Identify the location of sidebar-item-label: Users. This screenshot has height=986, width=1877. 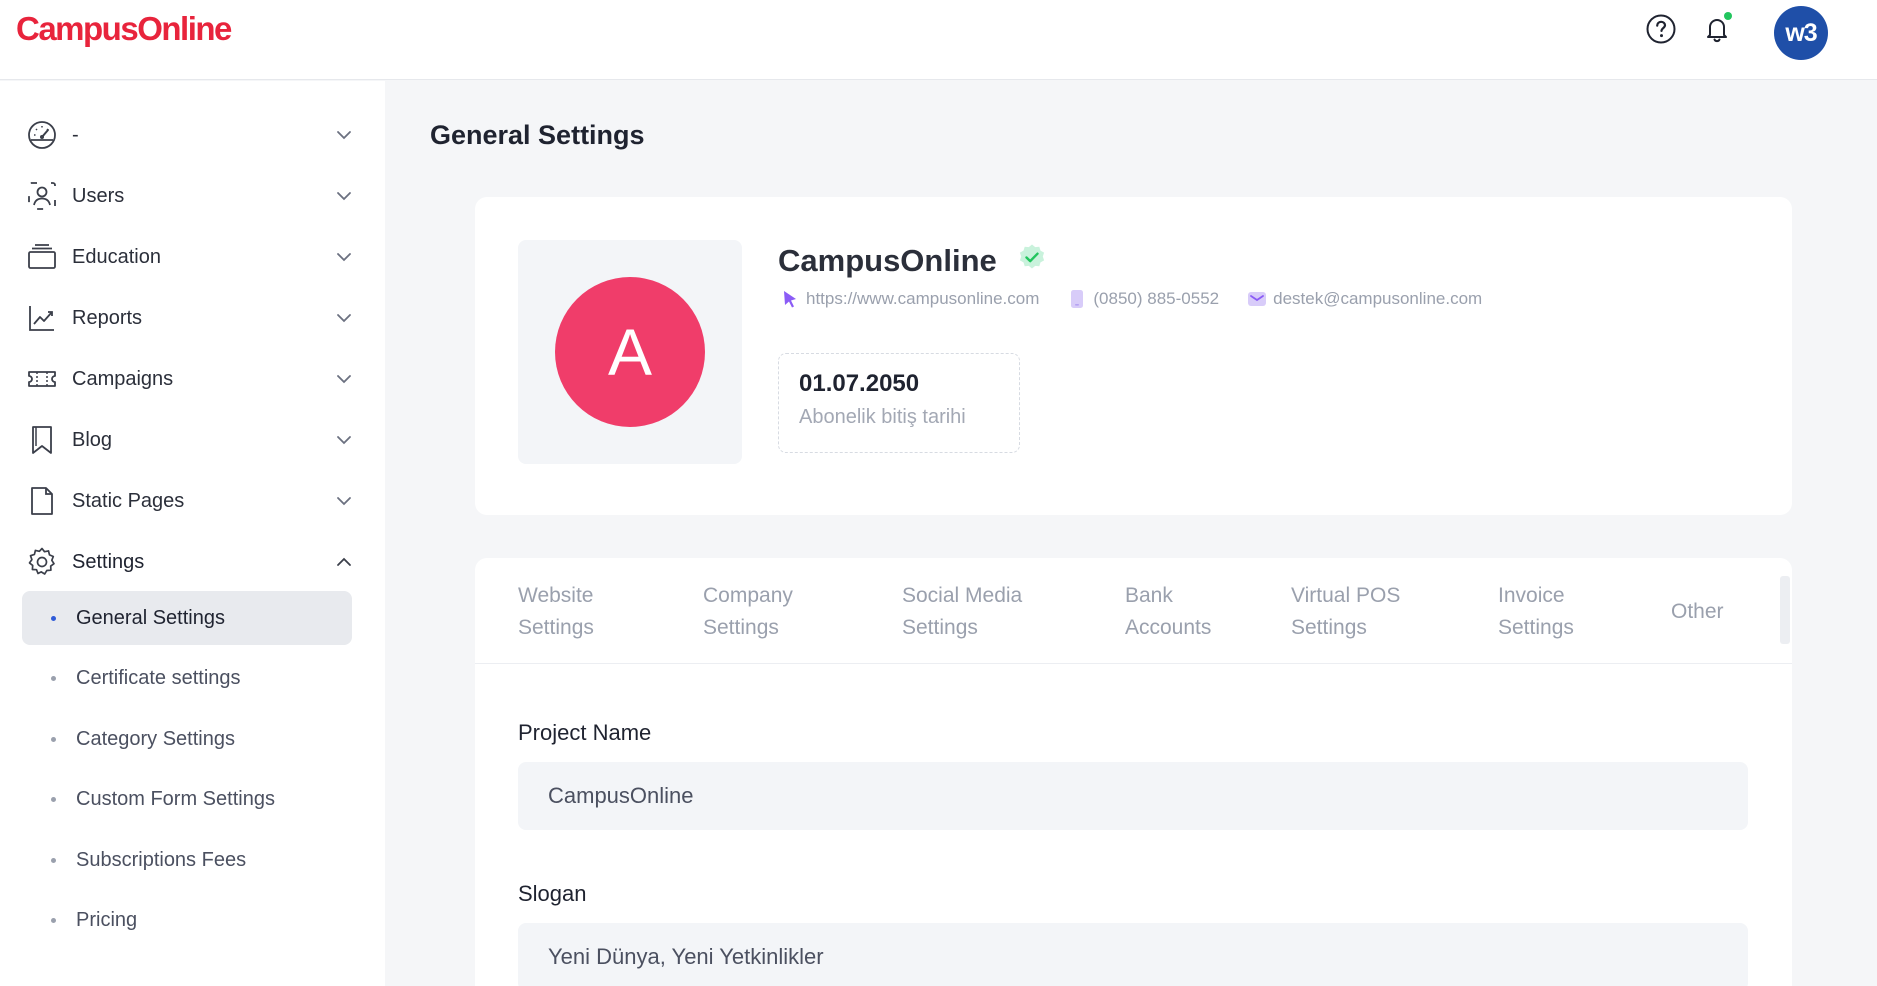
(98, 195).